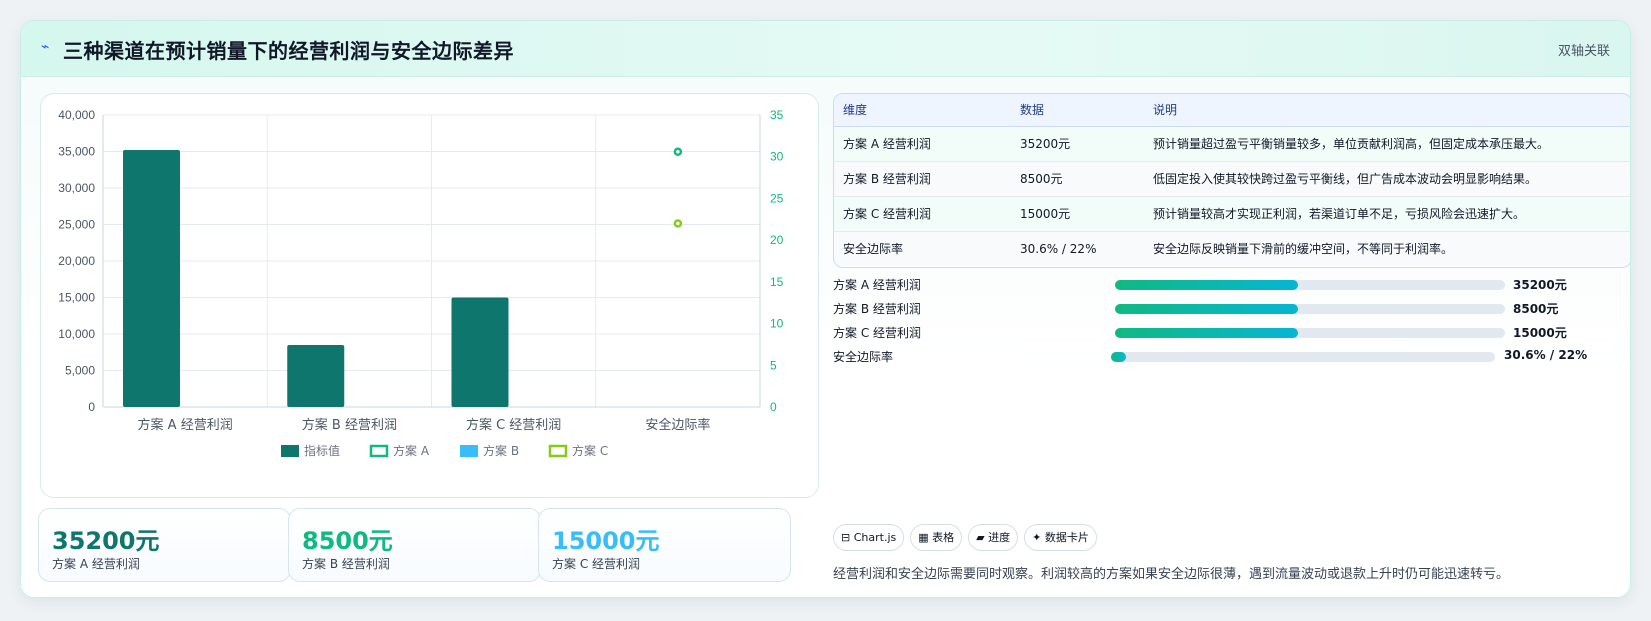 Image resolution: width=1651 pixels, height=621 pixels. I want to click on y2-tick-label: 35, so click(777, 115).